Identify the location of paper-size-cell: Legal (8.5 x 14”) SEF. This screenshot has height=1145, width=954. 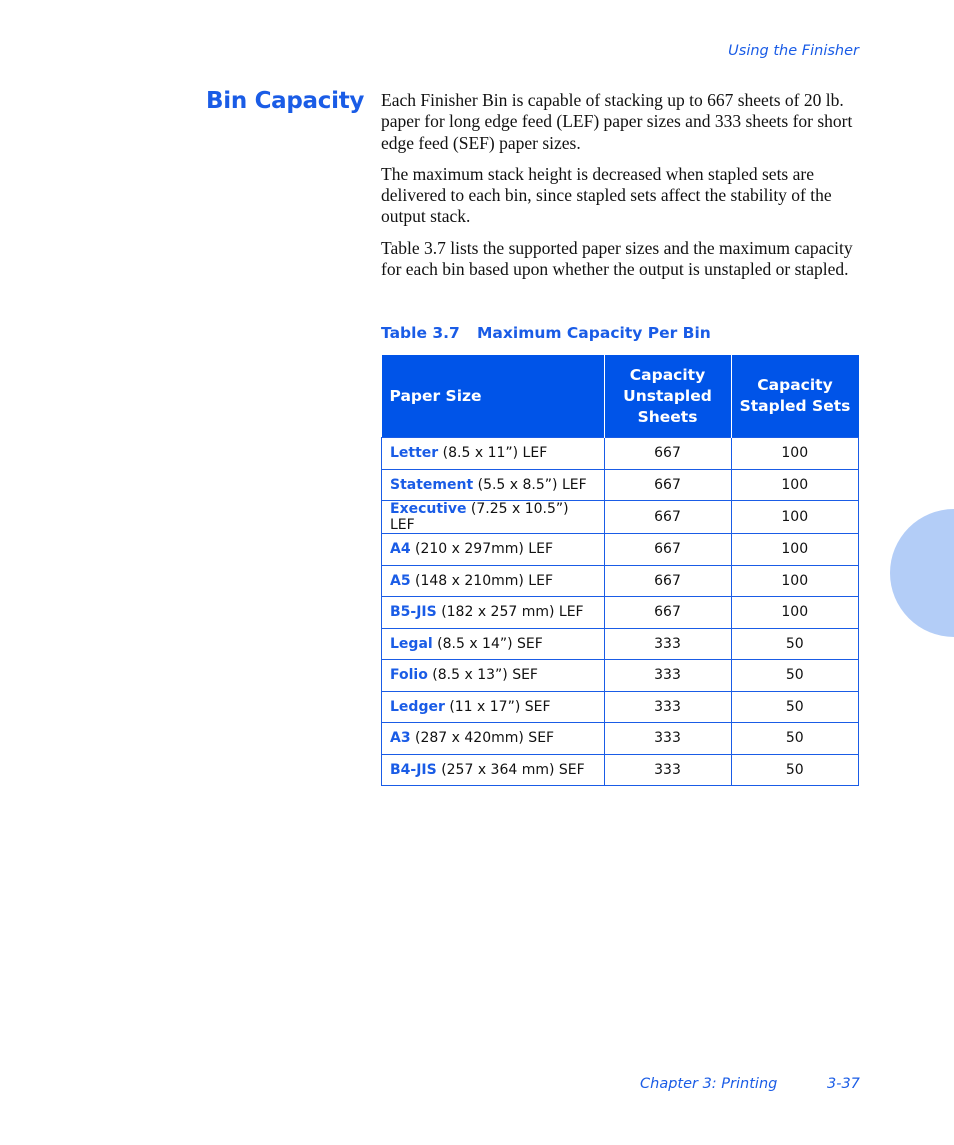
(493, 643).